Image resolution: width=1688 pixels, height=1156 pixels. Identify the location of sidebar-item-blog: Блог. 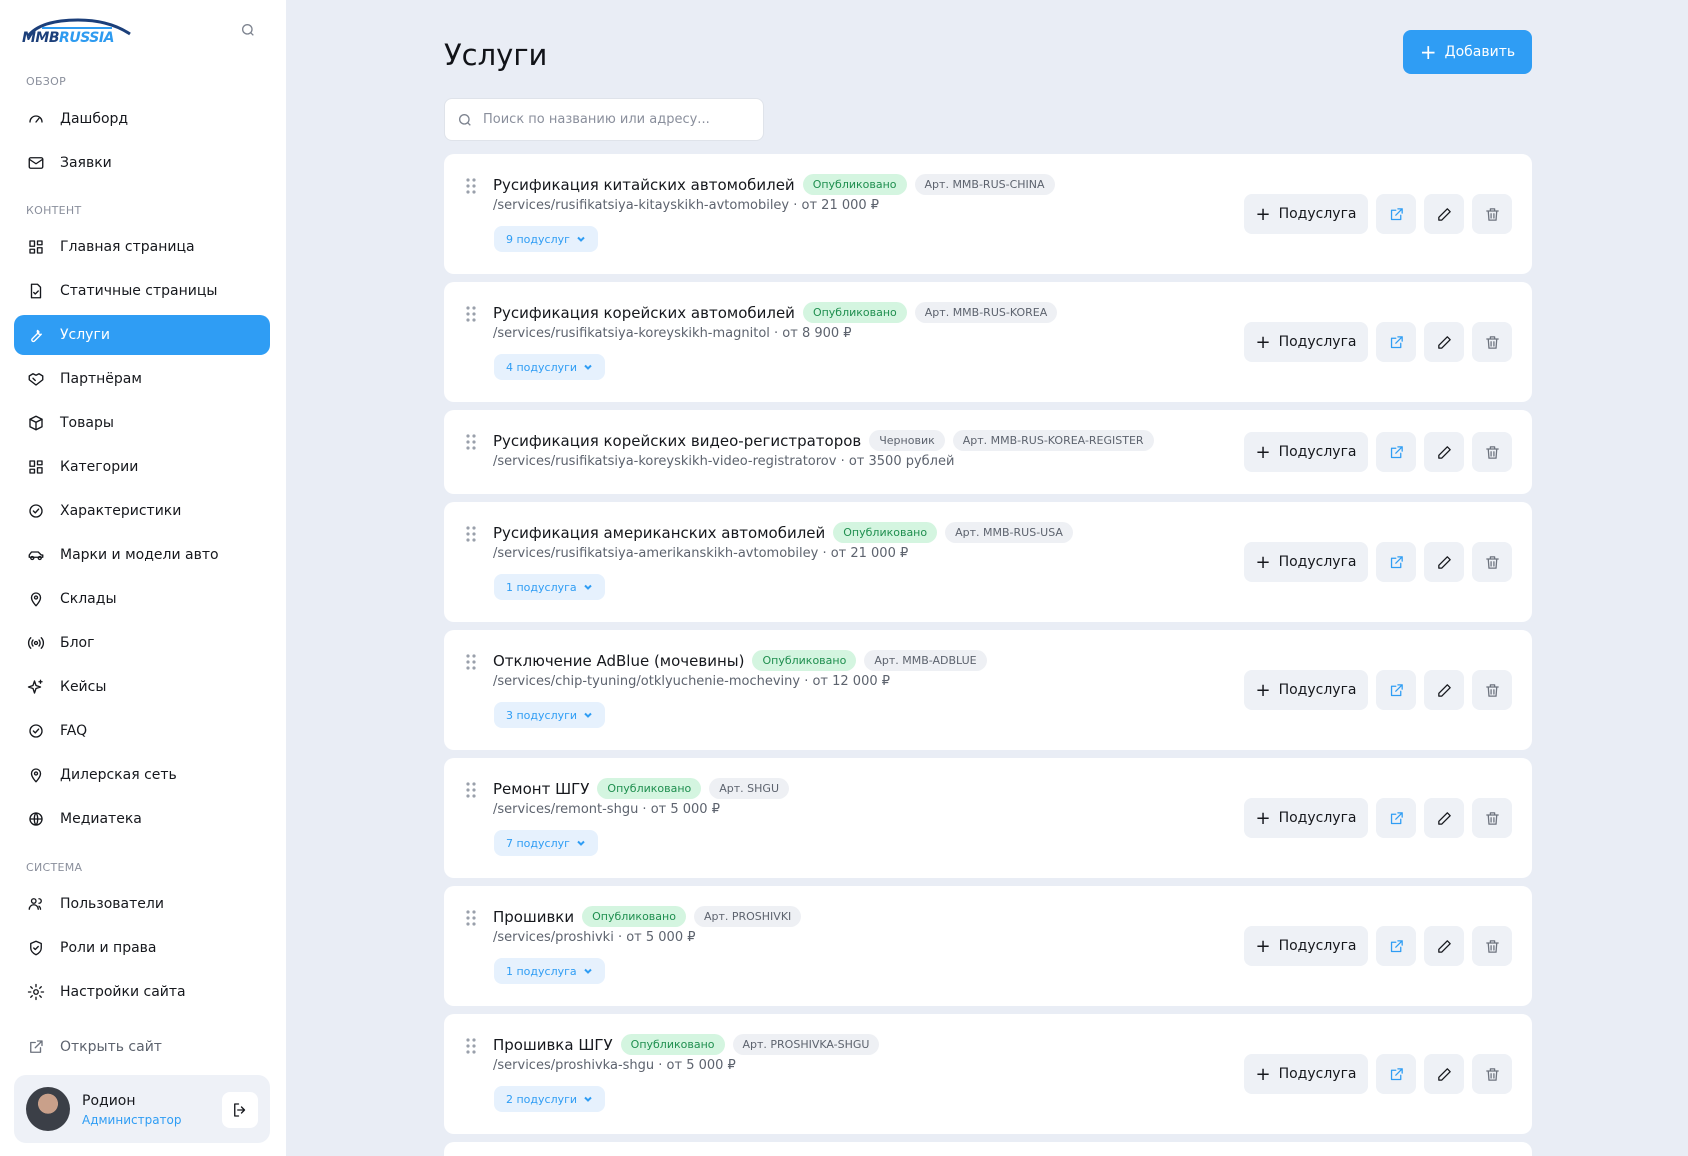
(142, 643).